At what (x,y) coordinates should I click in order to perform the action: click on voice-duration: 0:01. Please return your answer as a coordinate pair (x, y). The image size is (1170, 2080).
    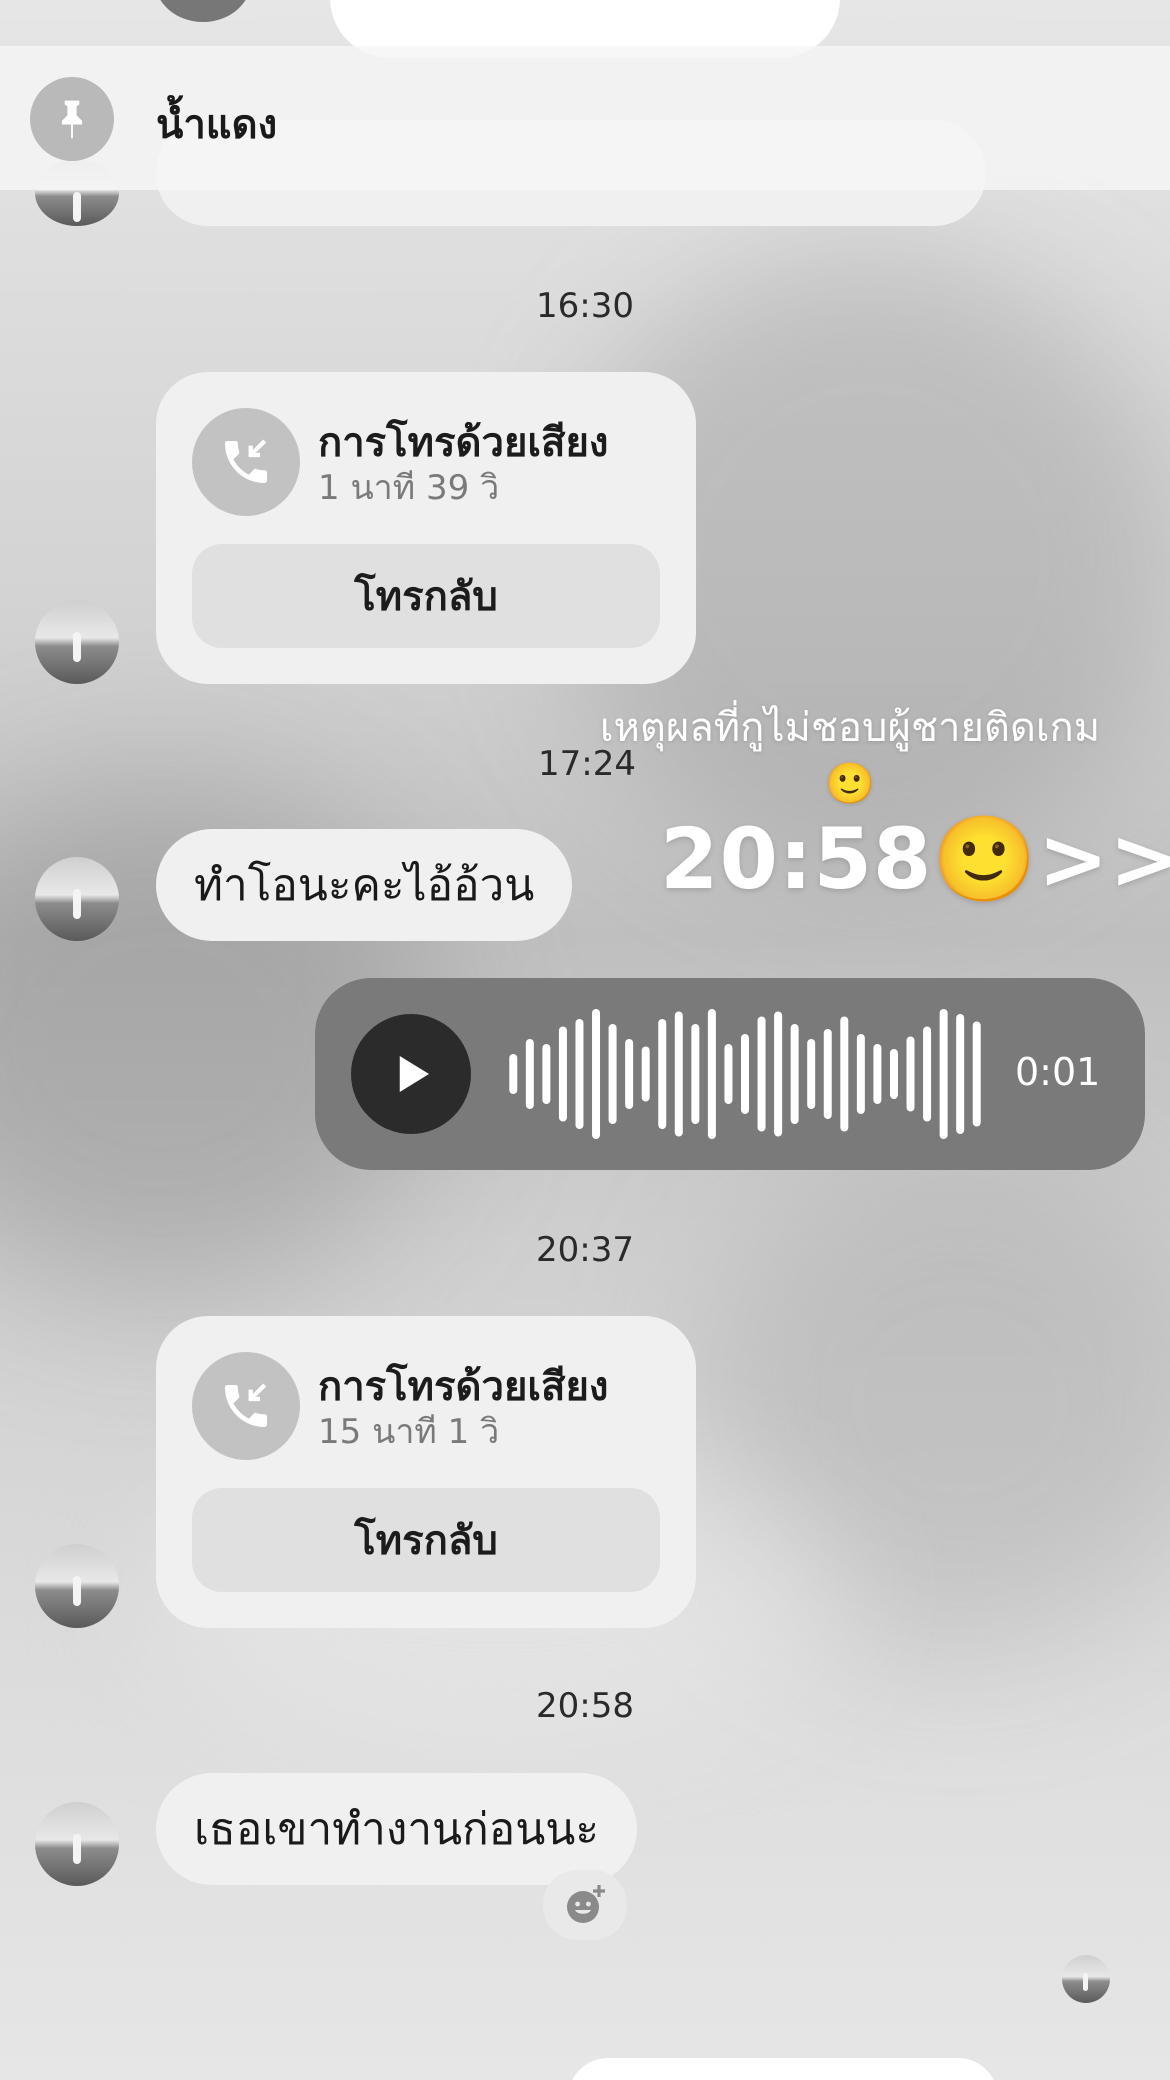
    Looking at the image, I should click on (1058, 1072).